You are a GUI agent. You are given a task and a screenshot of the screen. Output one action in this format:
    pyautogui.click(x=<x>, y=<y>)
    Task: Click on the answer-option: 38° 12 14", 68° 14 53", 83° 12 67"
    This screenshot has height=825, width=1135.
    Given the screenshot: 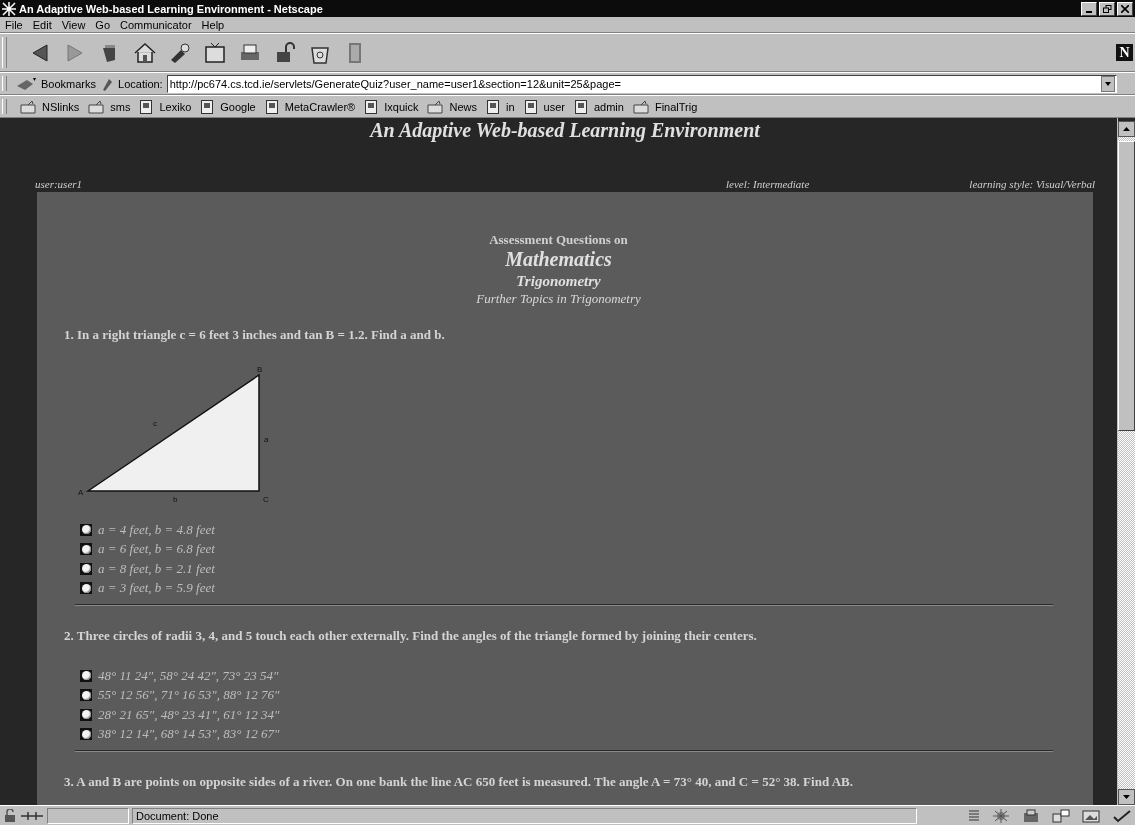 What is the action you would take?
    pyautogui.click(x=189, y=734)
    